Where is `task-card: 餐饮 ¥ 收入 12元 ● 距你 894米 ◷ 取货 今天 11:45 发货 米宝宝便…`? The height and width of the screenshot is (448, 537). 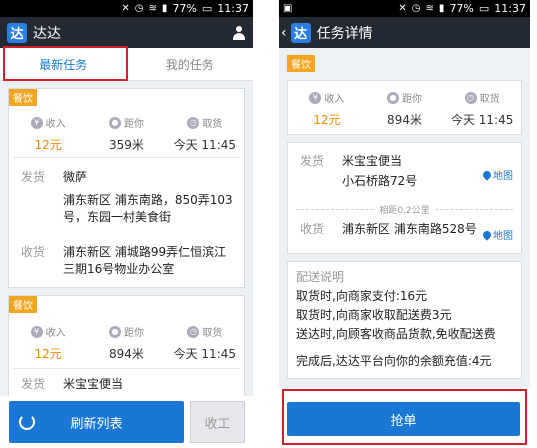 task-card: 餐饮 ¥ 收入 12元 ● 距你 894米 ◷ 取货 今天 11:45 发货 米宝宝便… is located at coordinates (126, 350).